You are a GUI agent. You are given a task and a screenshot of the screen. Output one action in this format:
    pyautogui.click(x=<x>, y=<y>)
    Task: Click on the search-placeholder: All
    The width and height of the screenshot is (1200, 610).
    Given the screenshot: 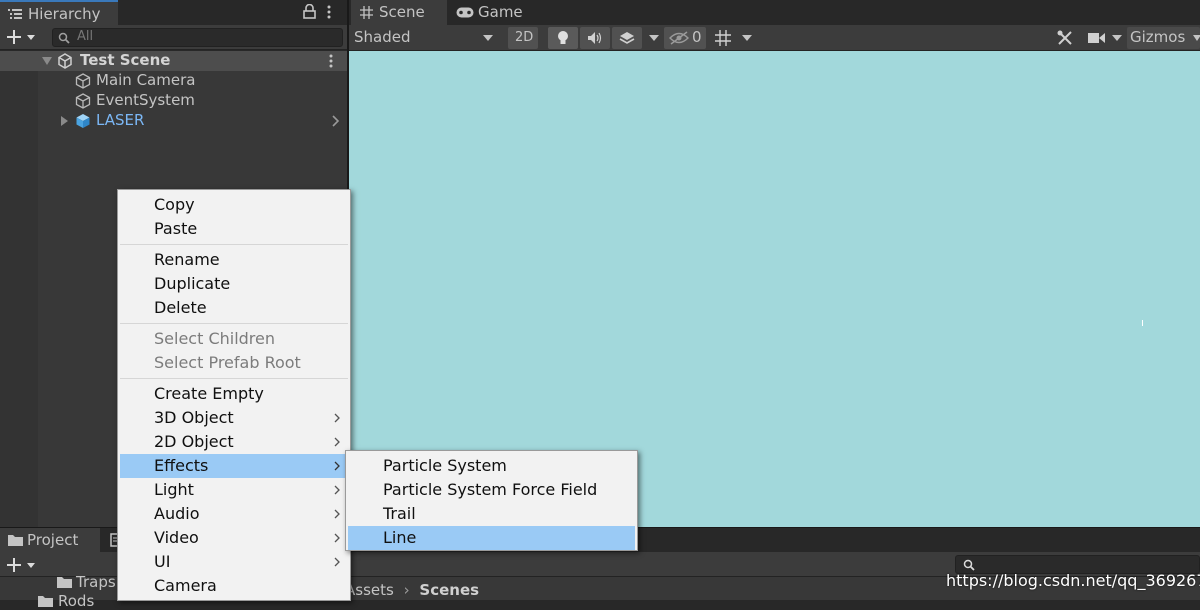 What is the action you would take?
    pyautogui.click(x=85, y=36)
    